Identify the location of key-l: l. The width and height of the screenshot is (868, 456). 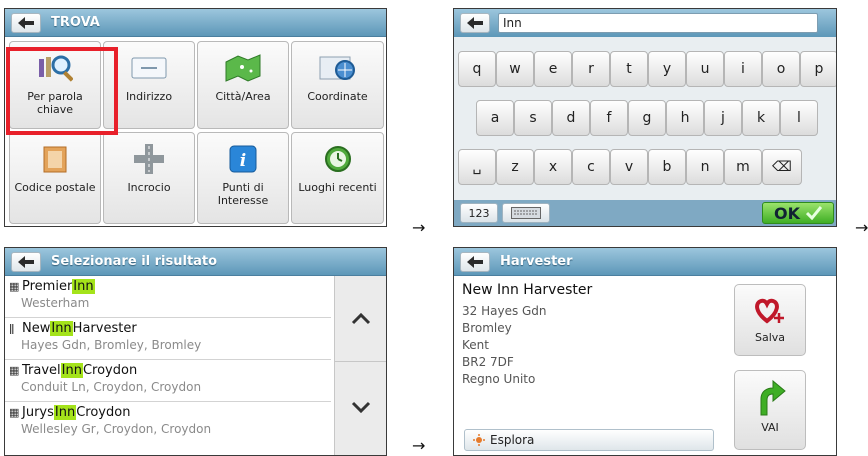
(799, 118).